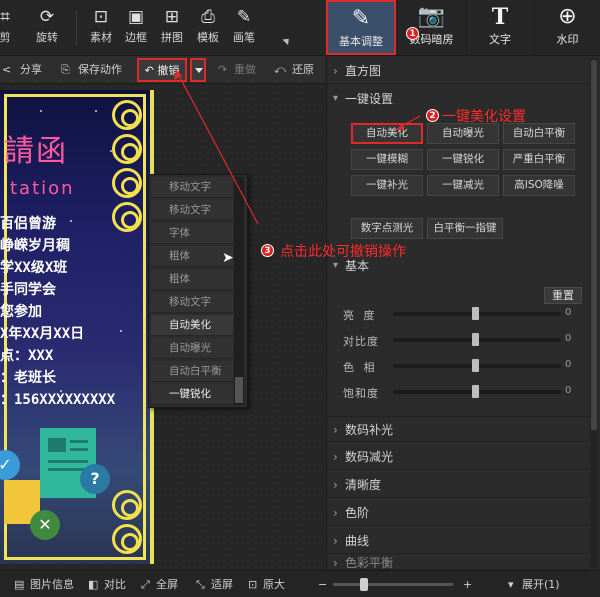  I want to click on brightness-slider-knob, so click(475, 313).